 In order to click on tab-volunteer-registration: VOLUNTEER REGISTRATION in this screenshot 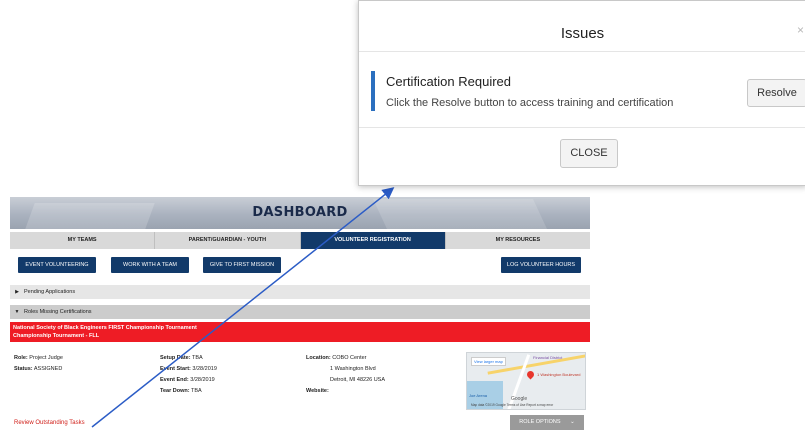, I will do `click(373, 240)`.